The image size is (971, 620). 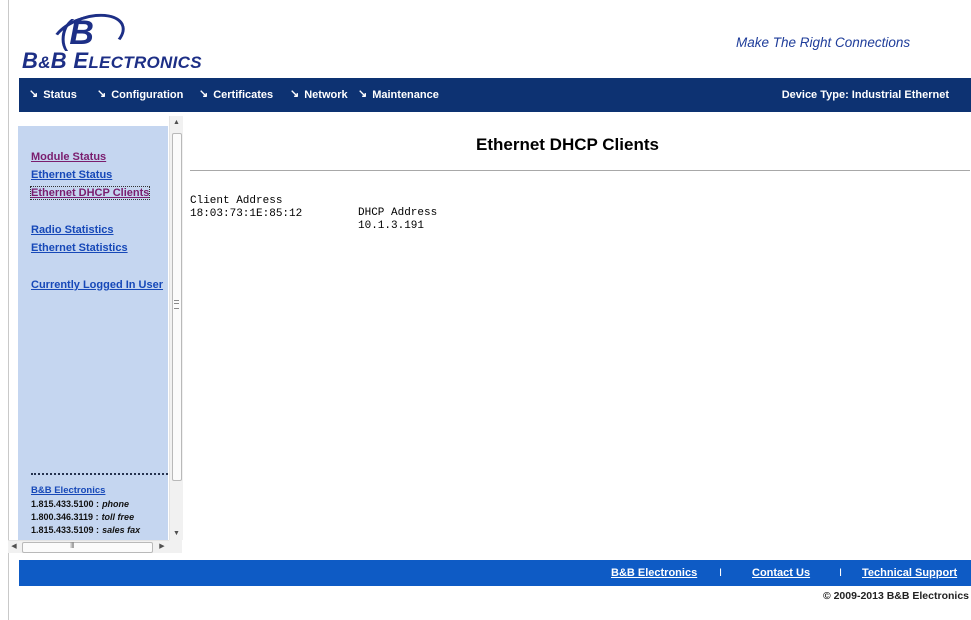 What do you see at coordinates (895, 596) in the screenshot?
I see `copyright-notice: © 2009-2013 B&B Electronics` at bounding box center [895, 596].